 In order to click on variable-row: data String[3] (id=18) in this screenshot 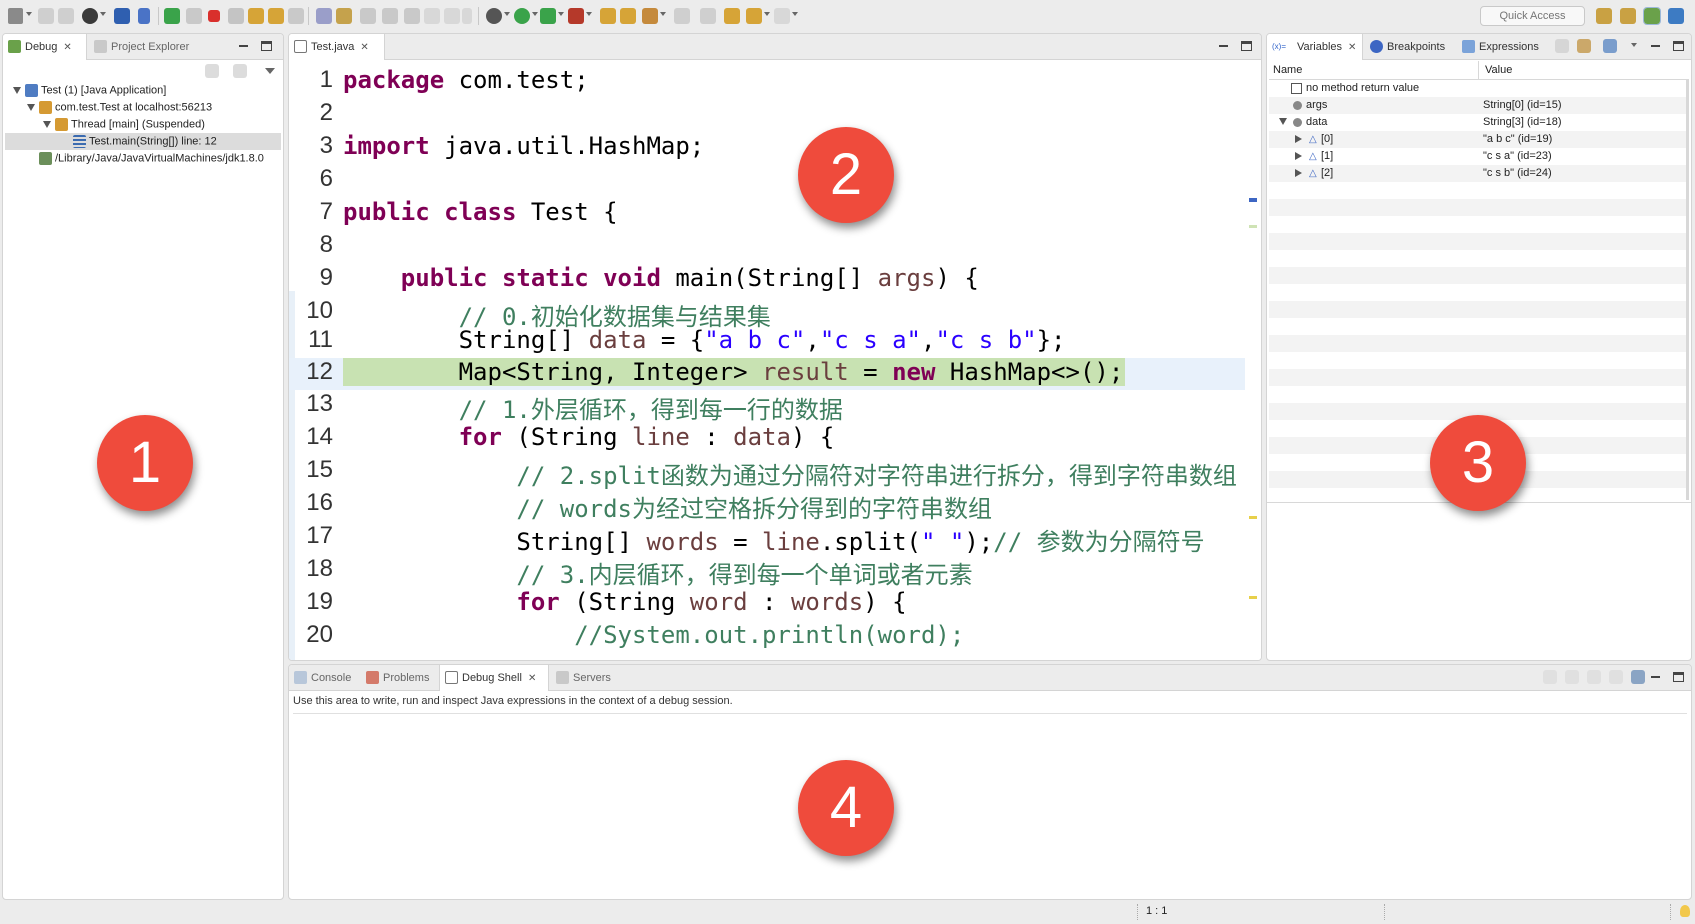, I will do `click(1479, 122)`.